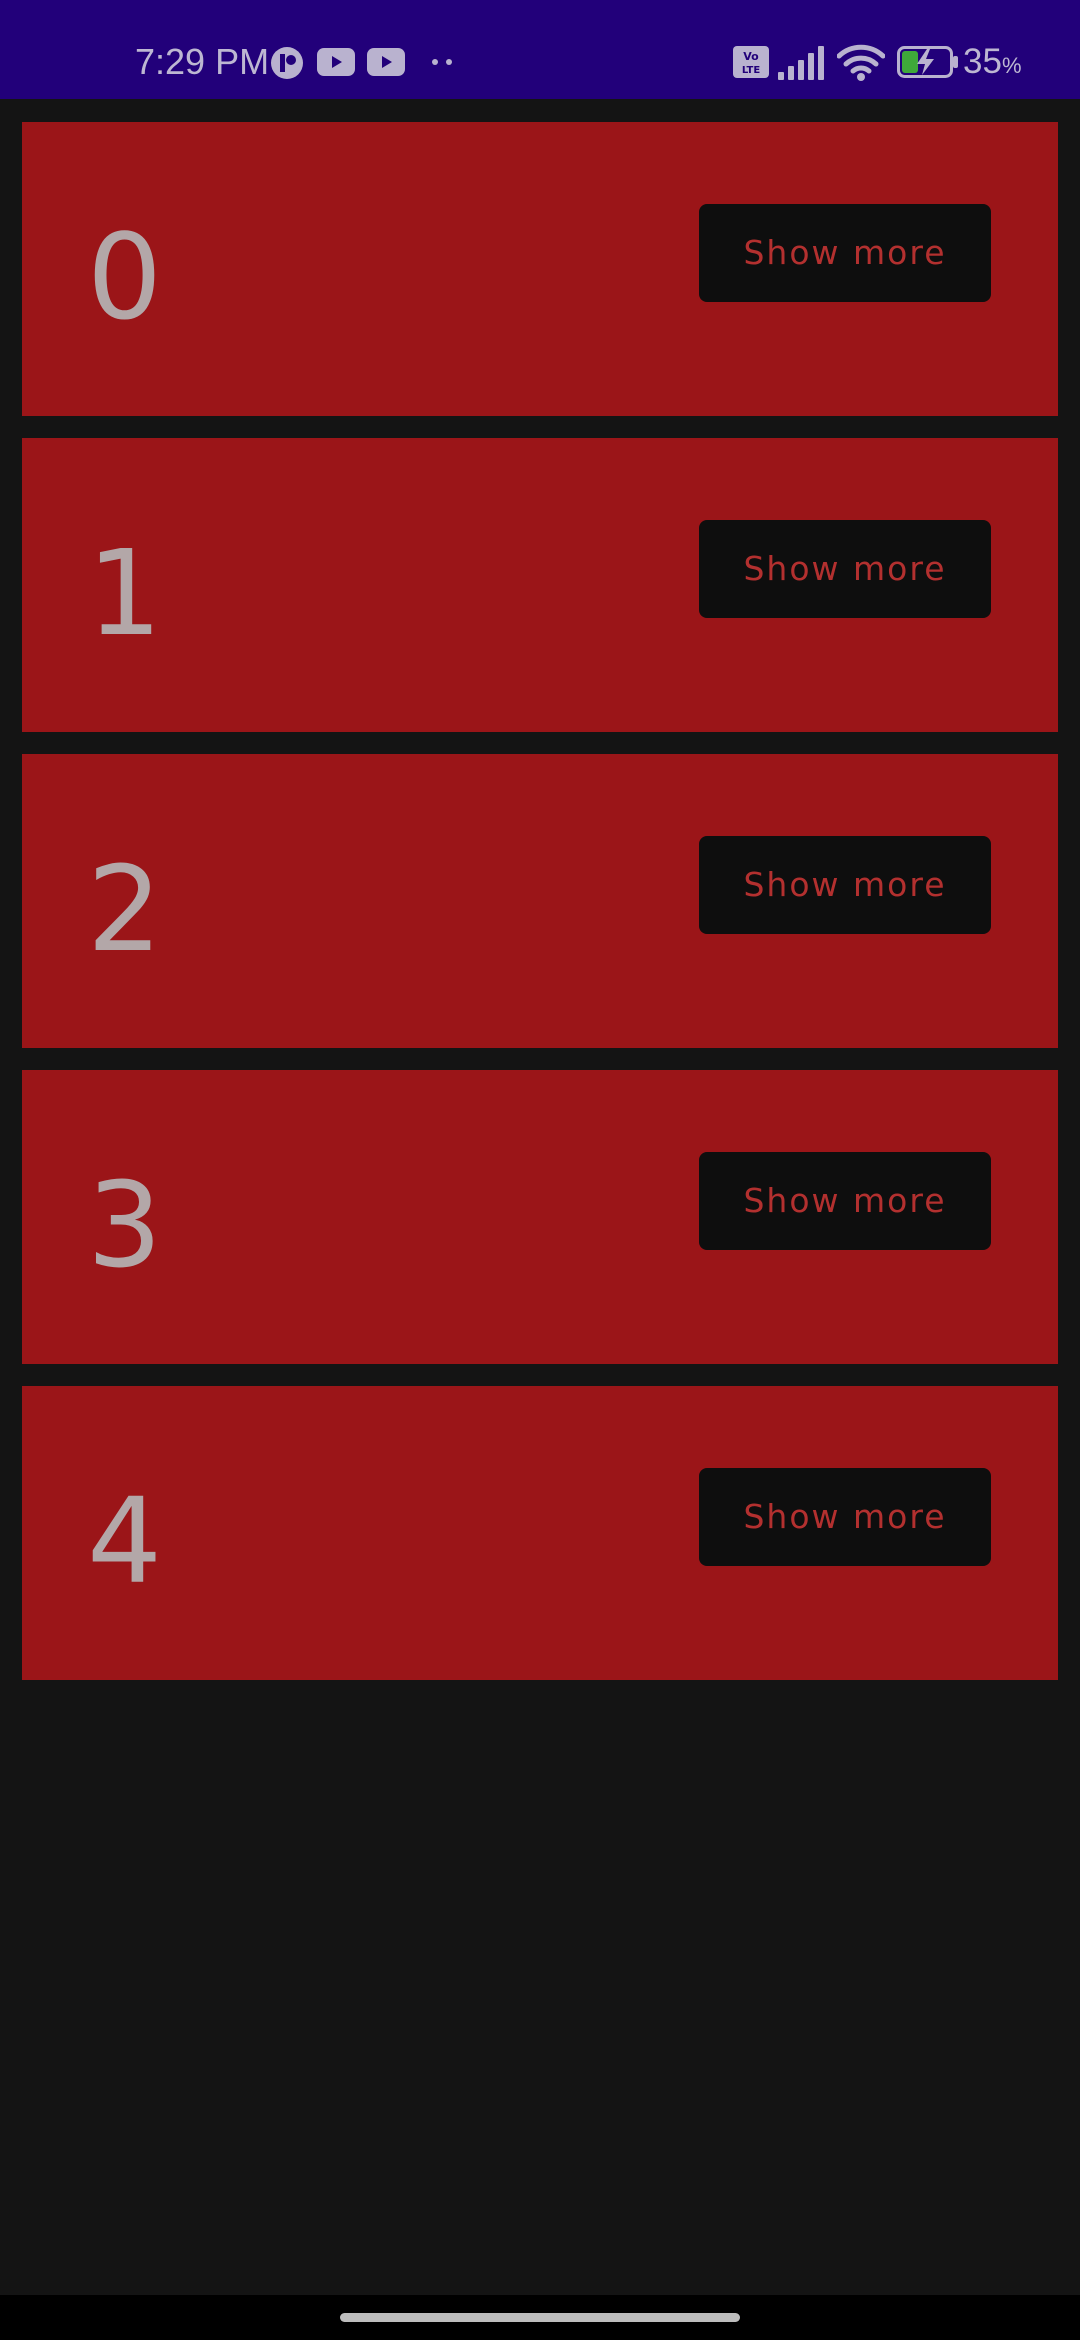 Image resolution: width=1080 pixels, height=2340 pixels. I want to click on list-item: 0 Show more, so click(540, 269).